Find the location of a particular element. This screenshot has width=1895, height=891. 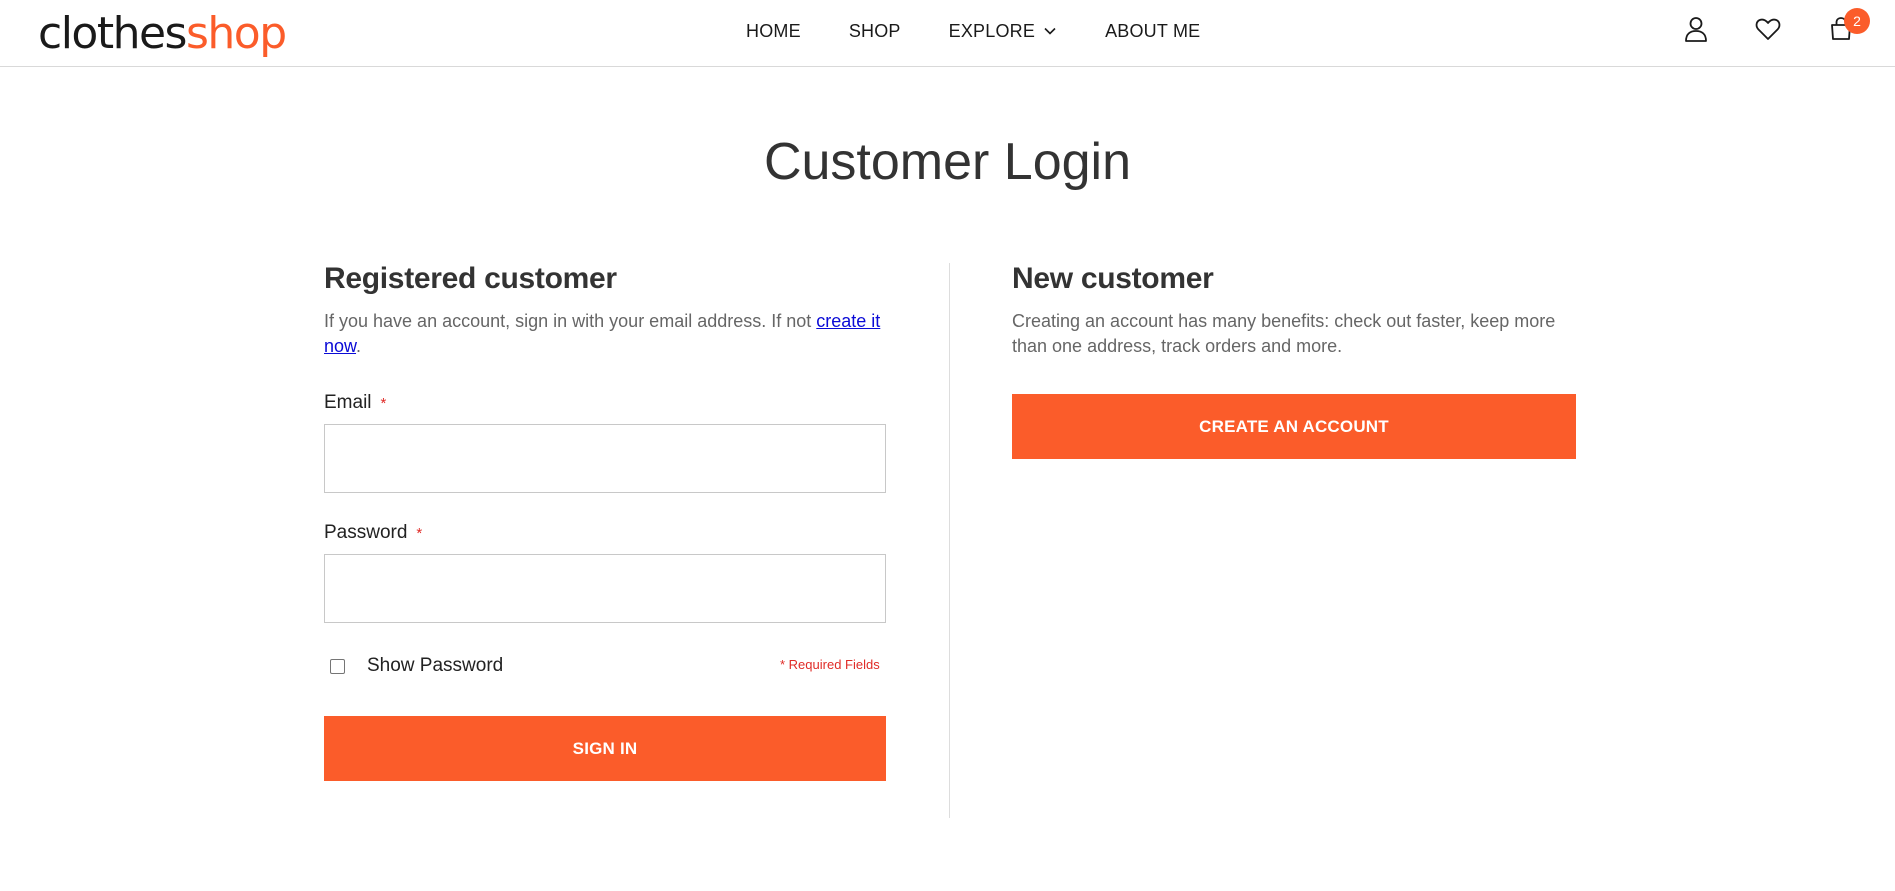

chevron-down-icon is located at coordinates (1050, 31).